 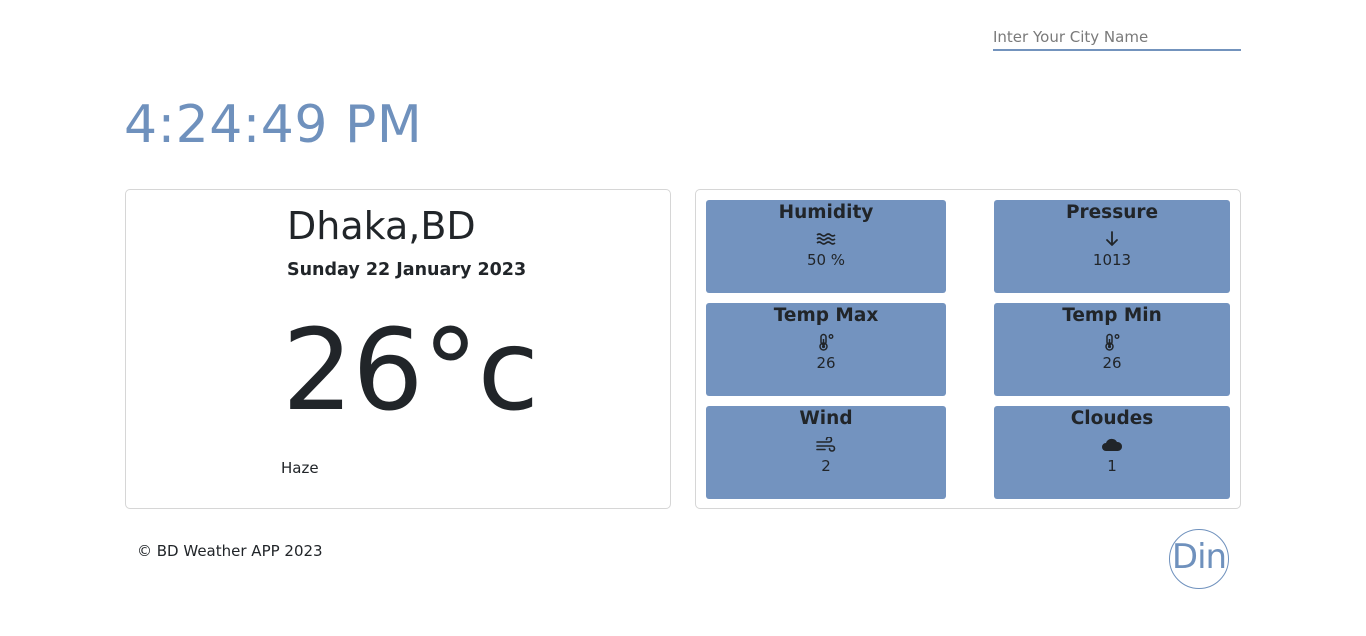 I want to click on weather-condition: Haze, so click(x=300, y=468).